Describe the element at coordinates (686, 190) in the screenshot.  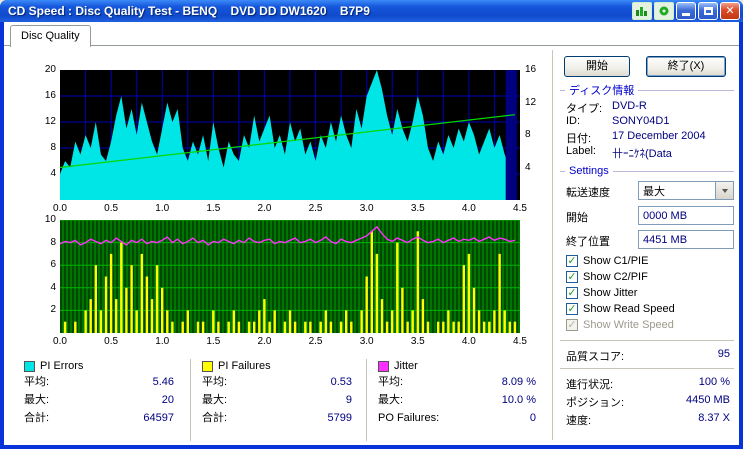
I see `transfer-speed-select: 最大` at that location.